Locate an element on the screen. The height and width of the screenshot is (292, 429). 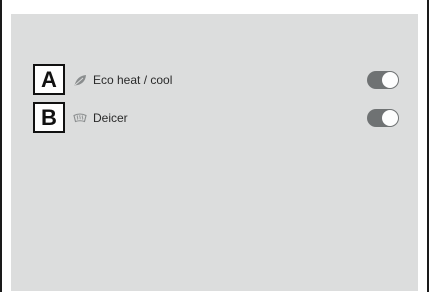
callout-label-a: A is located at coordinates (49, 79).